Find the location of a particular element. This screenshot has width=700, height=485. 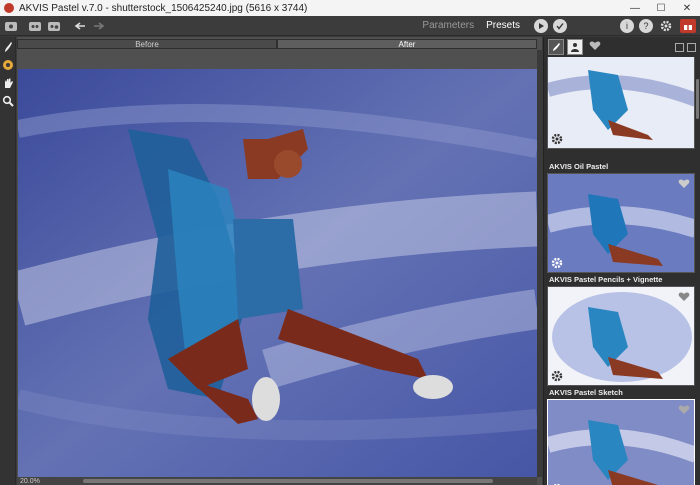

favorites-tab is located at coordinates (595, 47).